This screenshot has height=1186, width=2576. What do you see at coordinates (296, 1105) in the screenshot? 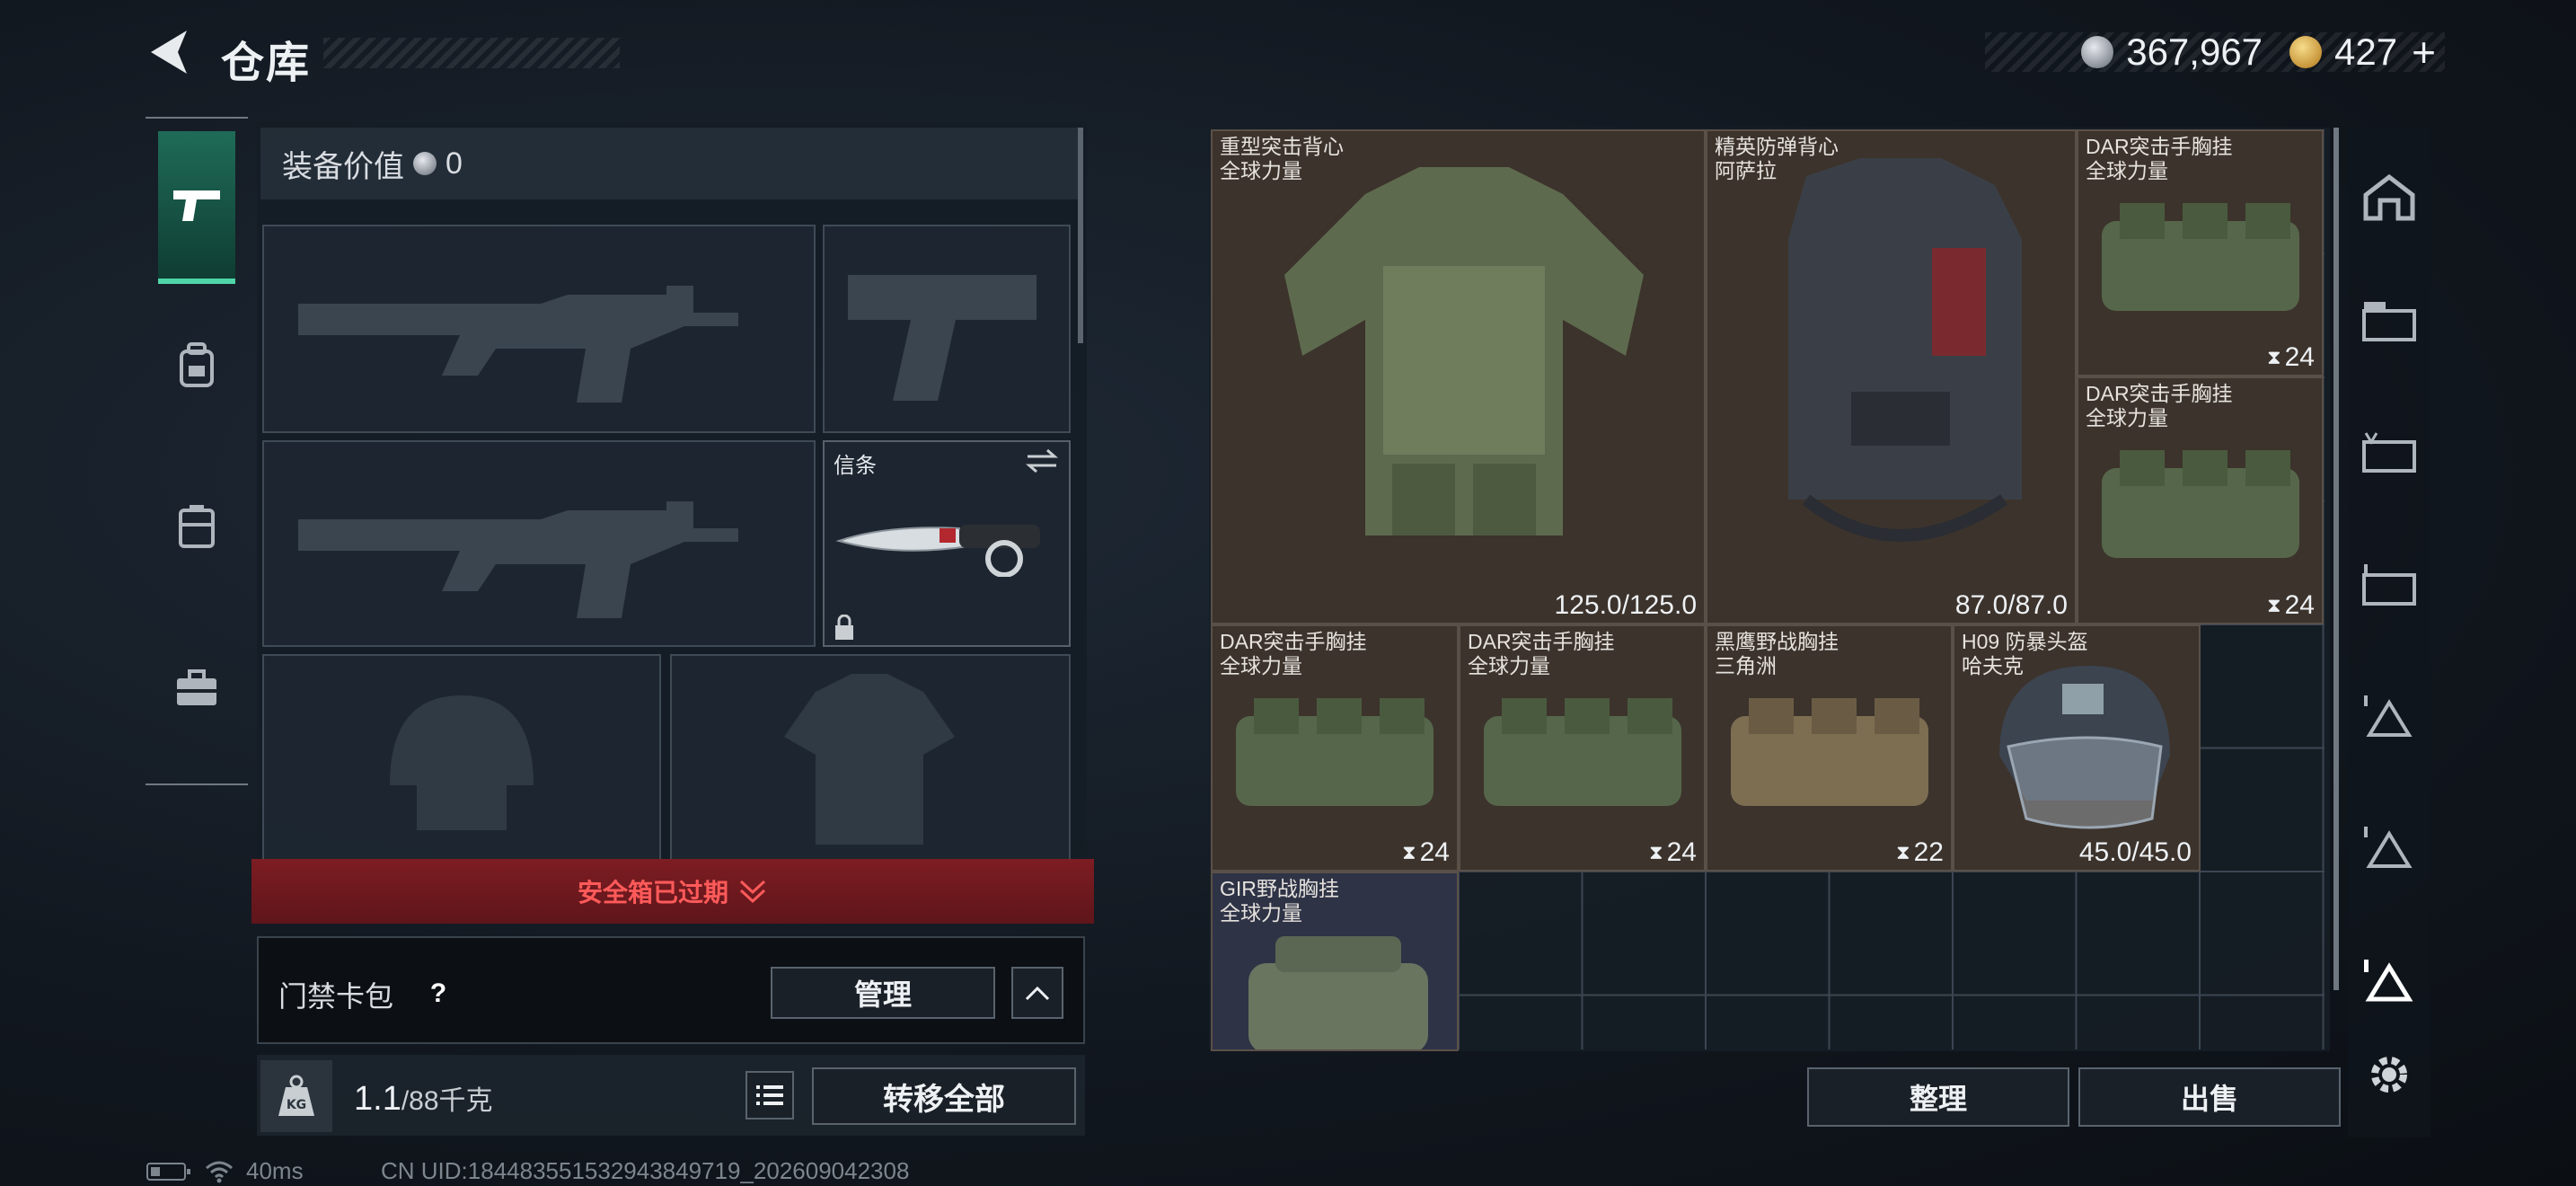
I see `weight-icon-label: KG` at bounding box center [296, 1105].